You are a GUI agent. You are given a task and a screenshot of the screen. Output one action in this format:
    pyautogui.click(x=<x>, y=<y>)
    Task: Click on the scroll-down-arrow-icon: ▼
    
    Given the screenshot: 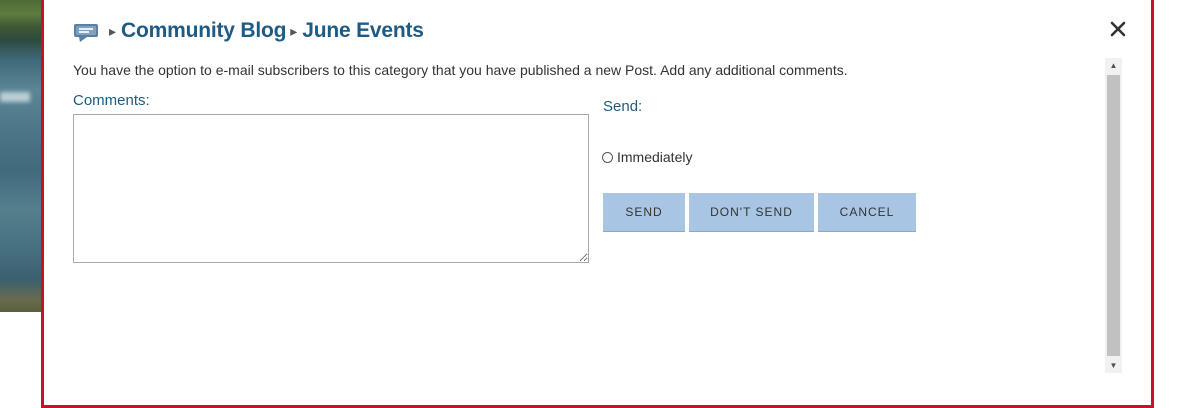 What is the action you would take?
    pyautogui.click(x=1113, y=365)
    